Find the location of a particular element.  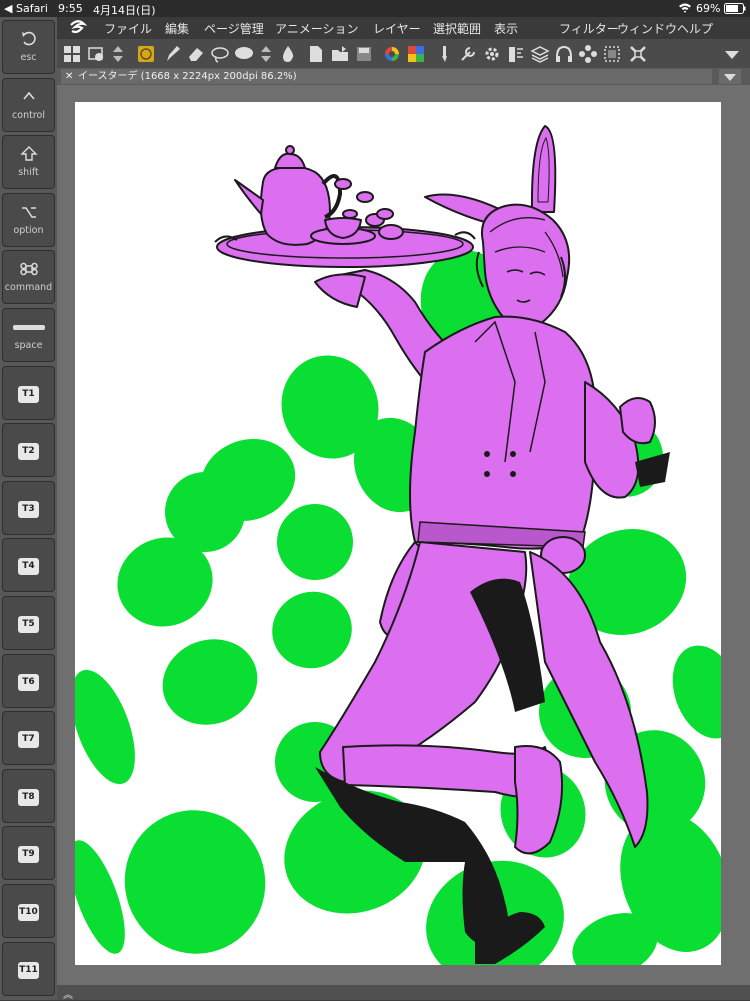

shortcut-key-label: T2 is located at coordinates (28, 452).